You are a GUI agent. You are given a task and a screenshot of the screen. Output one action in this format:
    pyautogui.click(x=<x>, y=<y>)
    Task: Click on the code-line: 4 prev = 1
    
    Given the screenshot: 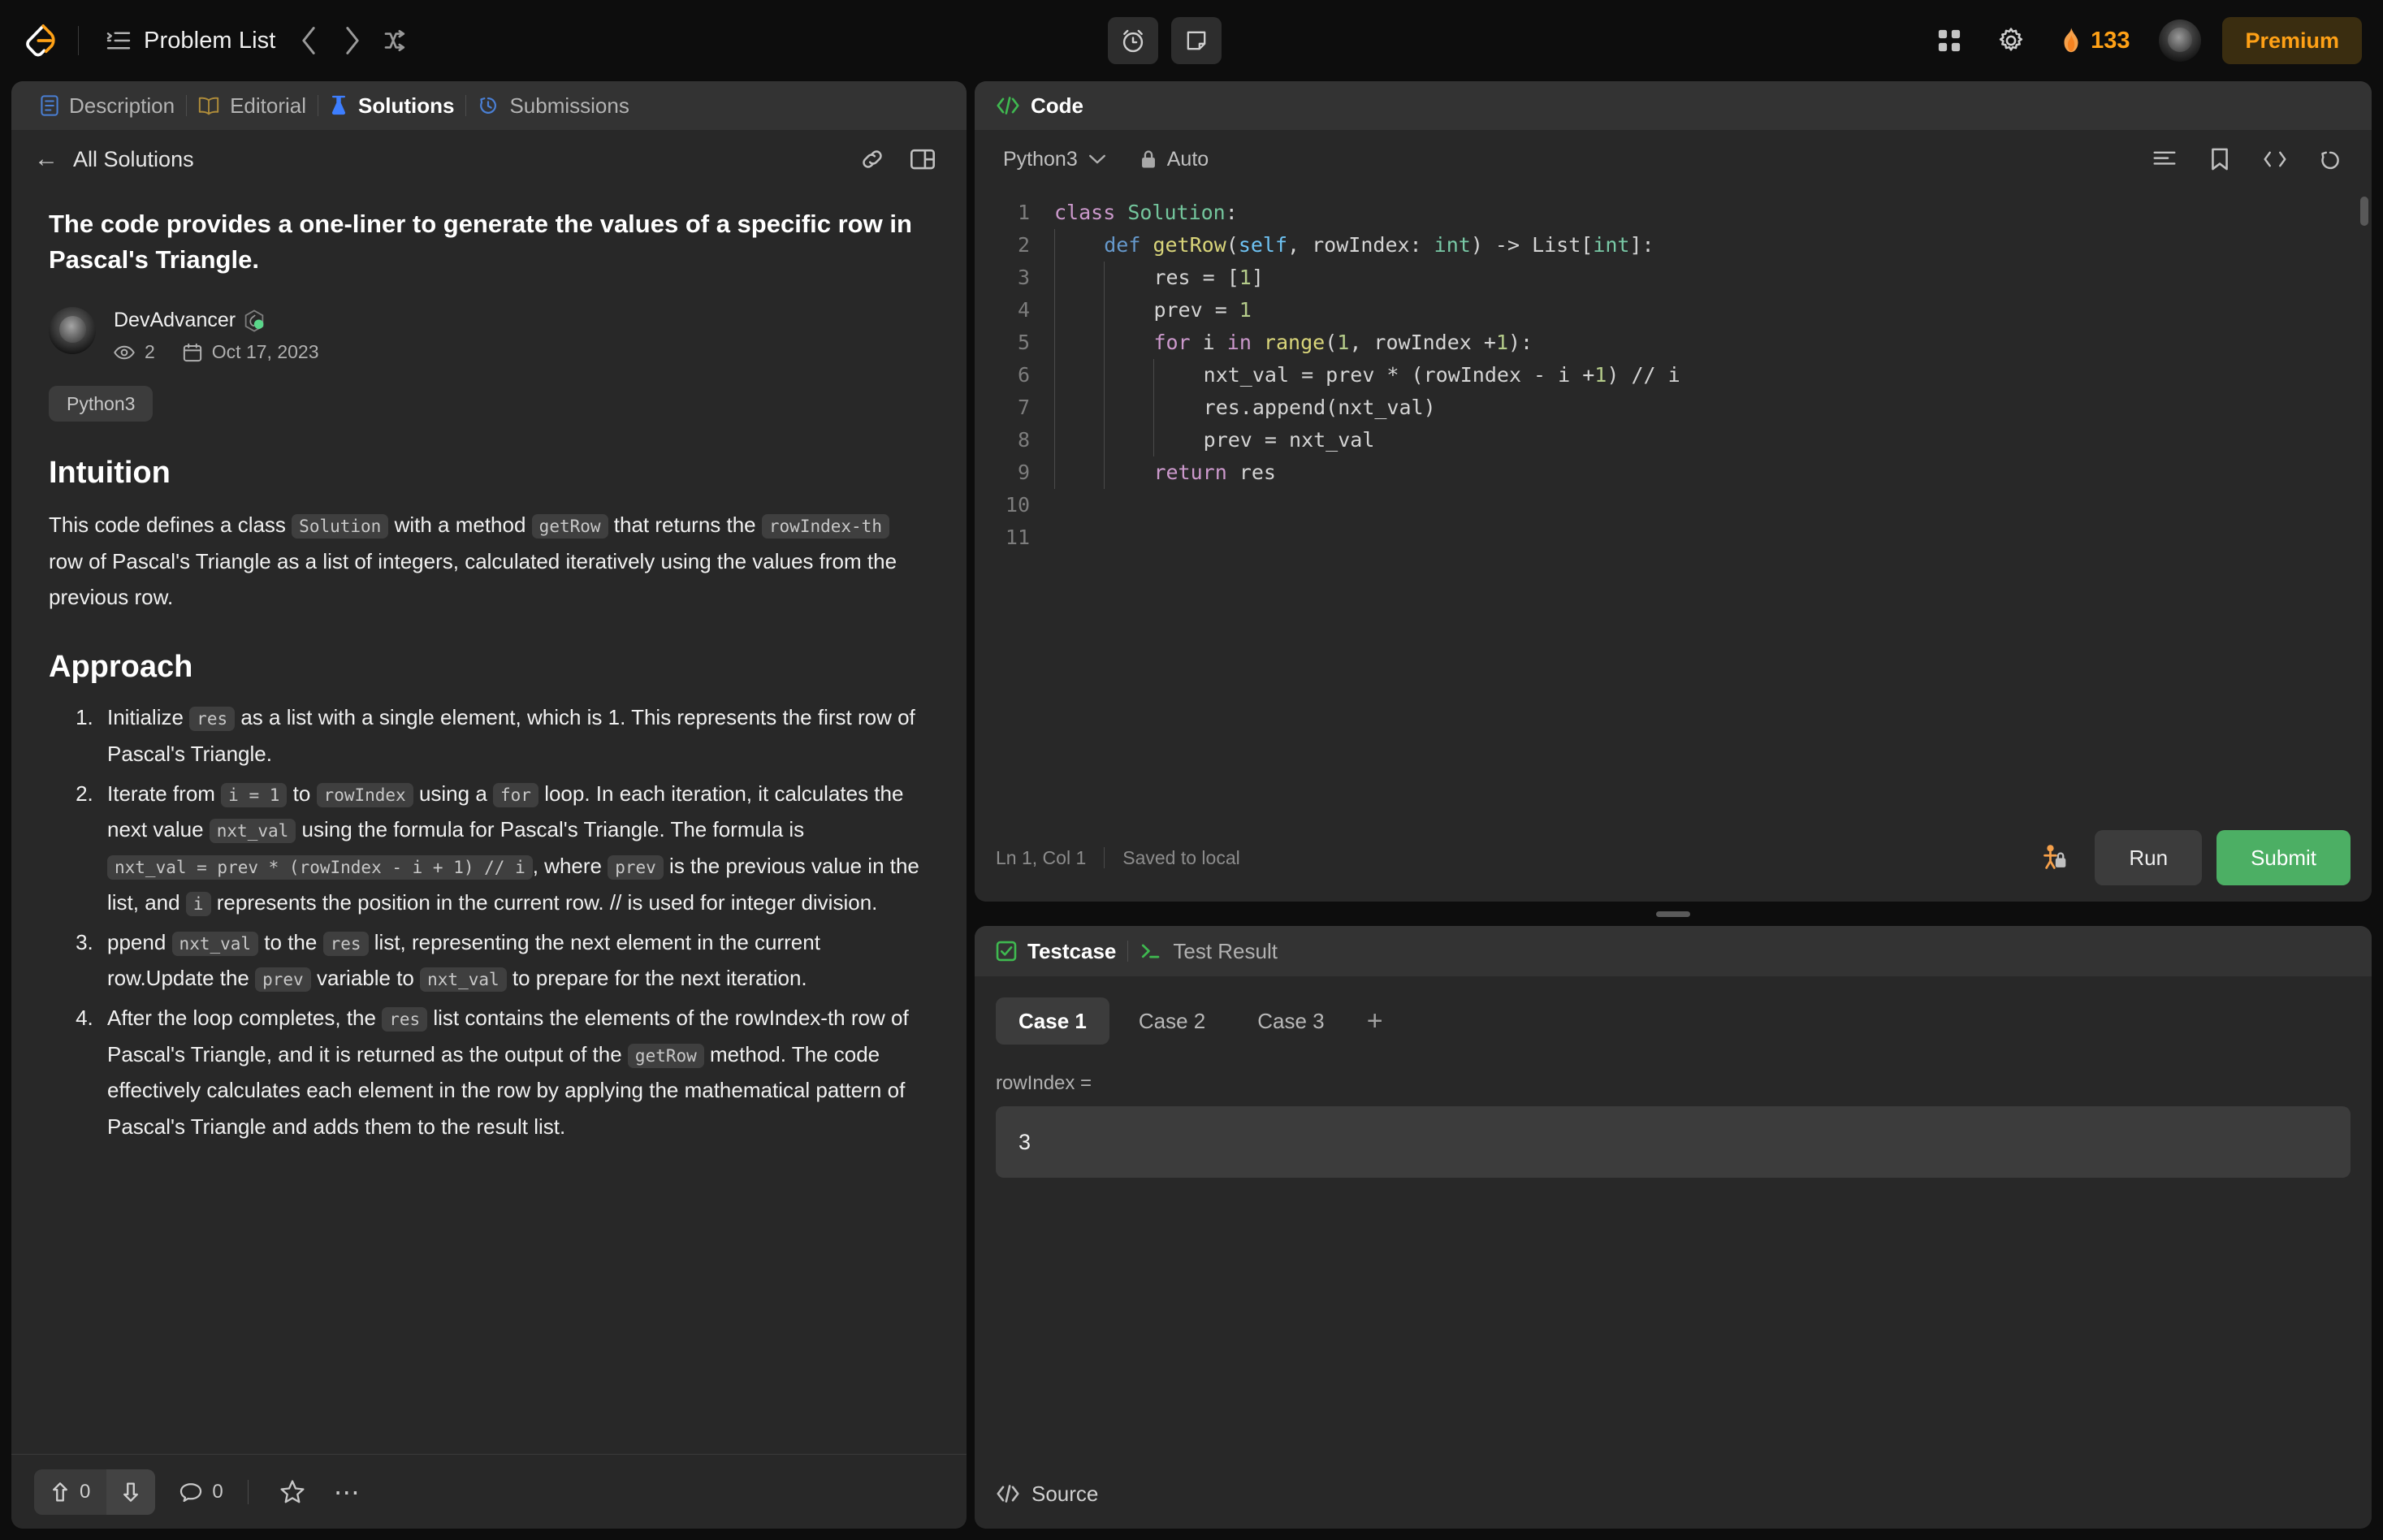 What is the action you would take?
    pyautogui.click(x=1673, y=310)
    